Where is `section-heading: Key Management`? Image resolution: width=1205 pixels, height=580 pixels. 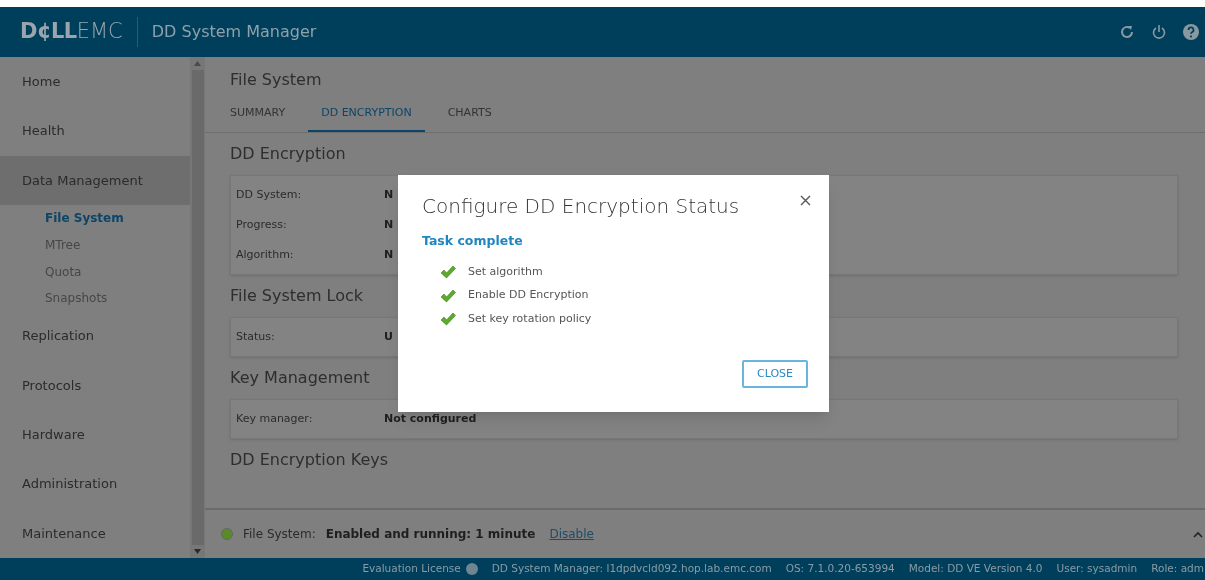 section-heading: Key Management is located at coordinates (300, 378).